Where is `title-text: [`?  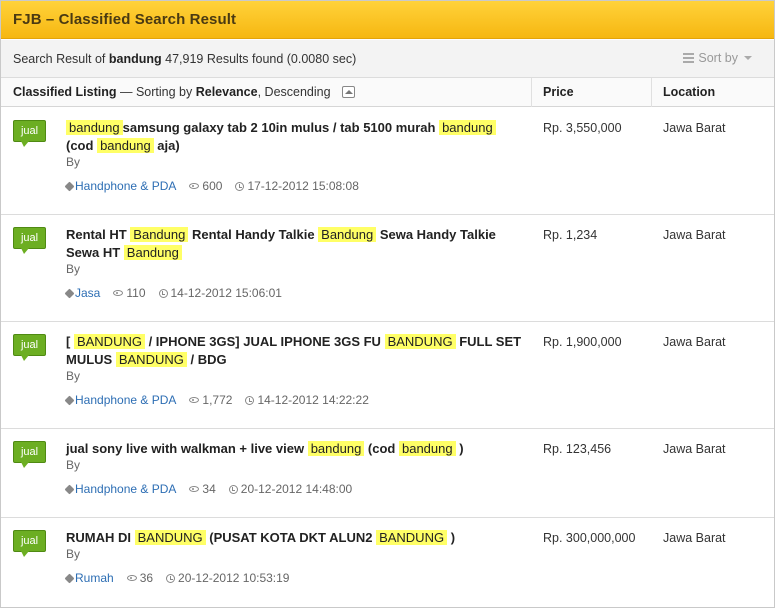
title-text: [ is located at coordinates (70, 341).